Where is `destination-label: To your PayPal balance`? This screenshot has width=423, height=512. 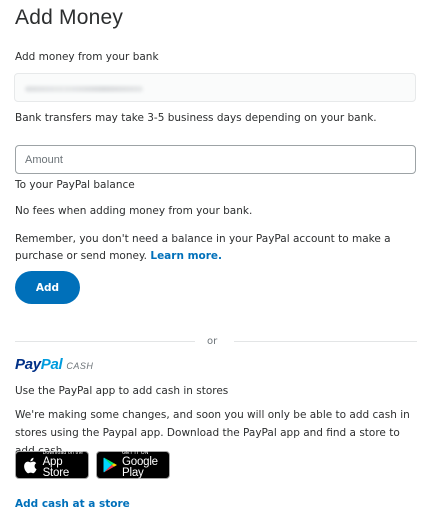 destination-label: To your PayPal balance is located at coordinates (75, 185).